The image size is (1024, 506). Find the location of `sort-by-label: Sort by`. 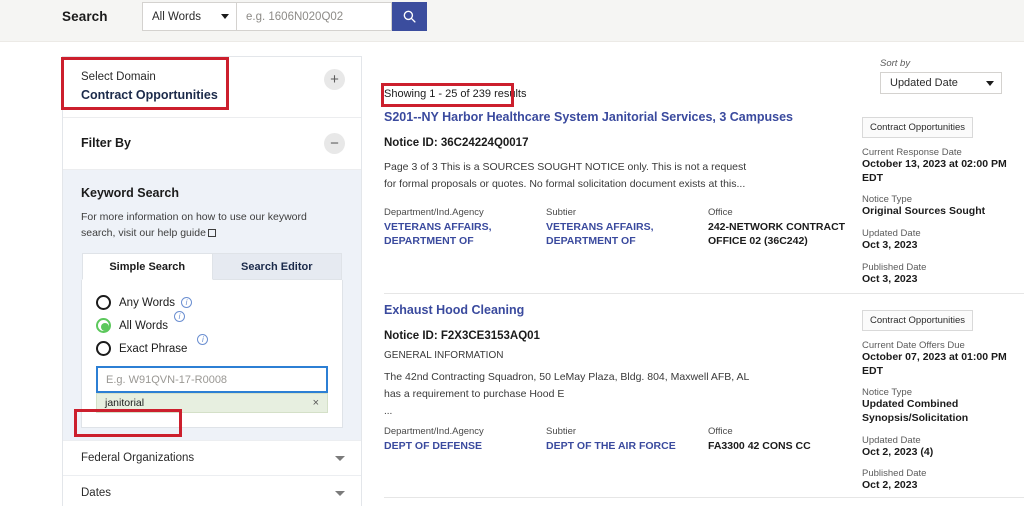

sort-by-label: Sort by is located at coordinates (895, 63).